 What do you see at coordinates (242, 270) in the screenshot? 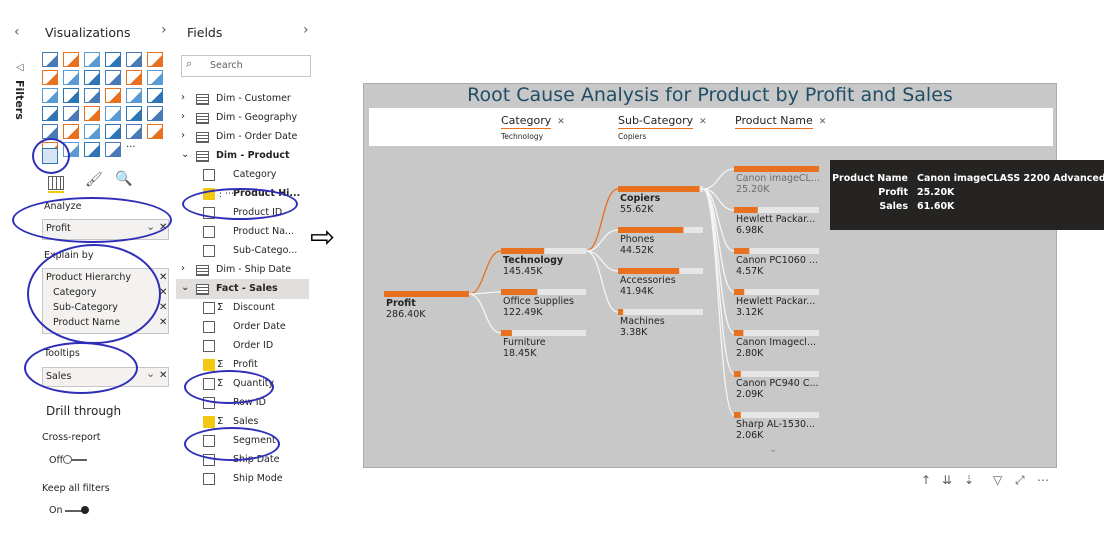
I see `field-table: › Dim - Ship Date` at bounding box center [242, 270].